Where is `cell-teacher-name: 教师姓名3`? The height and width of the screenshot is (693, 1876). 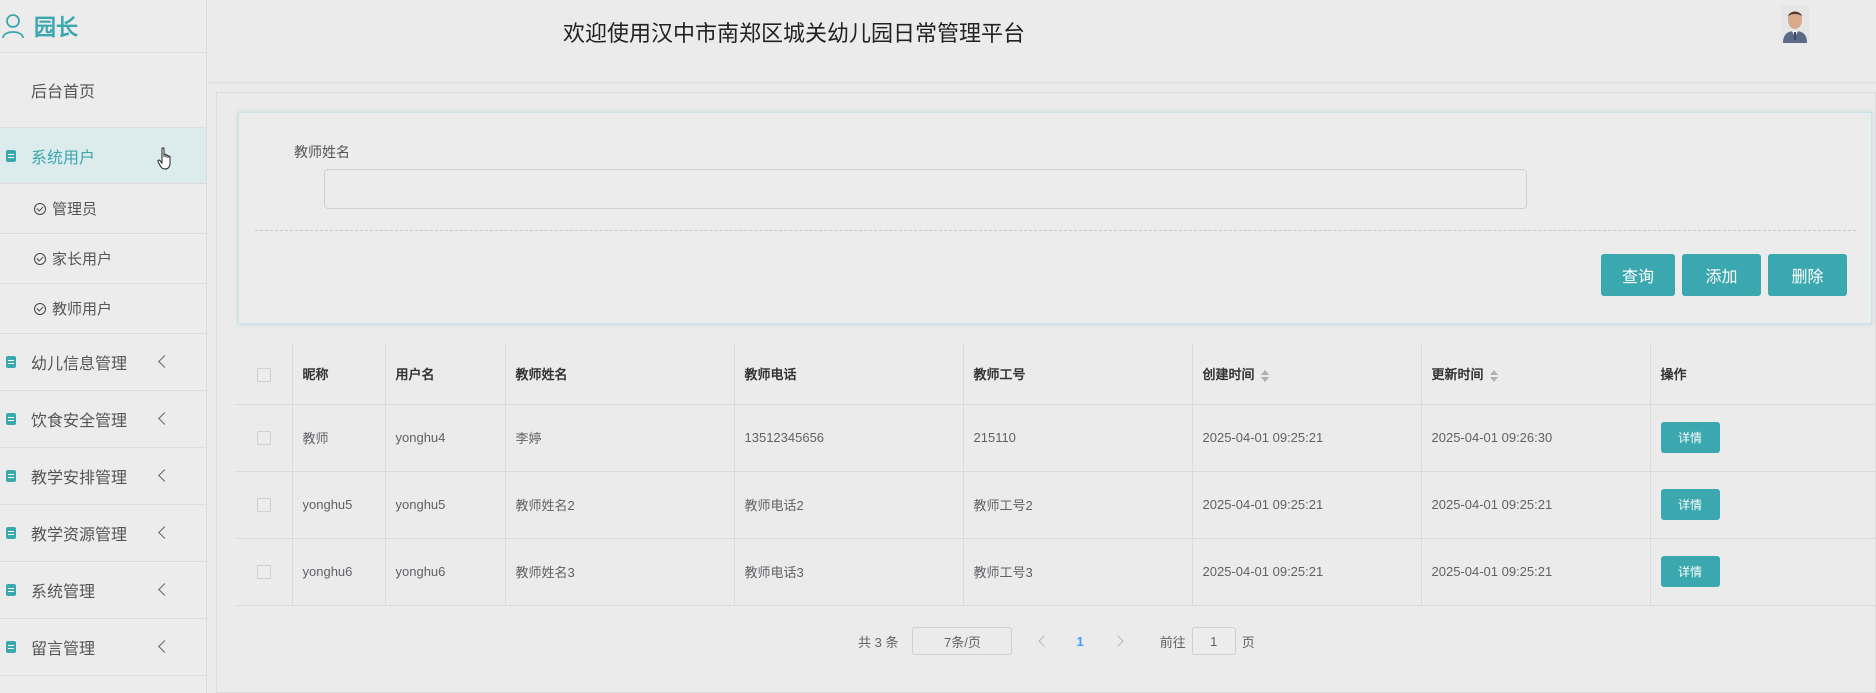 cell-teacher-name: 教师姓名3 is located at coordinates (620, 572).